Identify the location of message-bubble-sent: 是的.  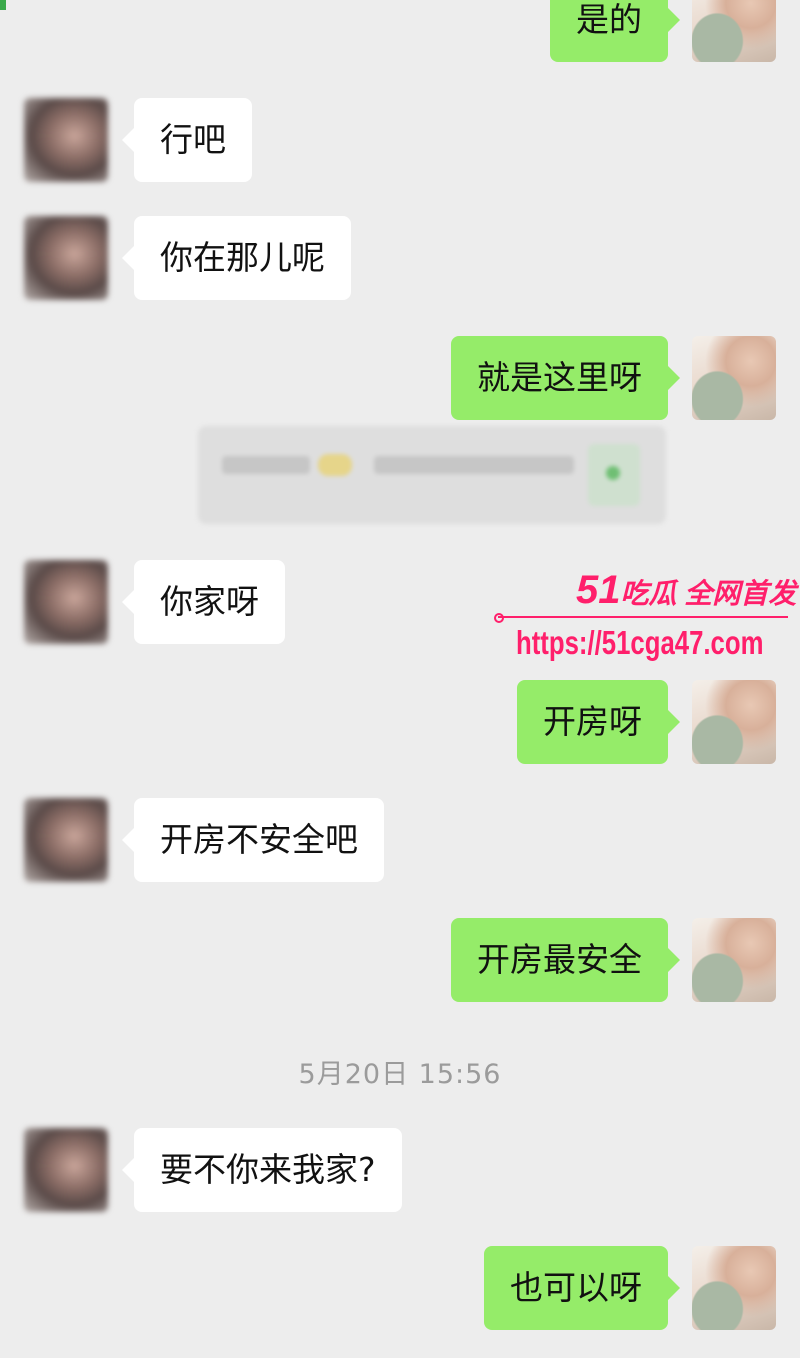
(615, 31).